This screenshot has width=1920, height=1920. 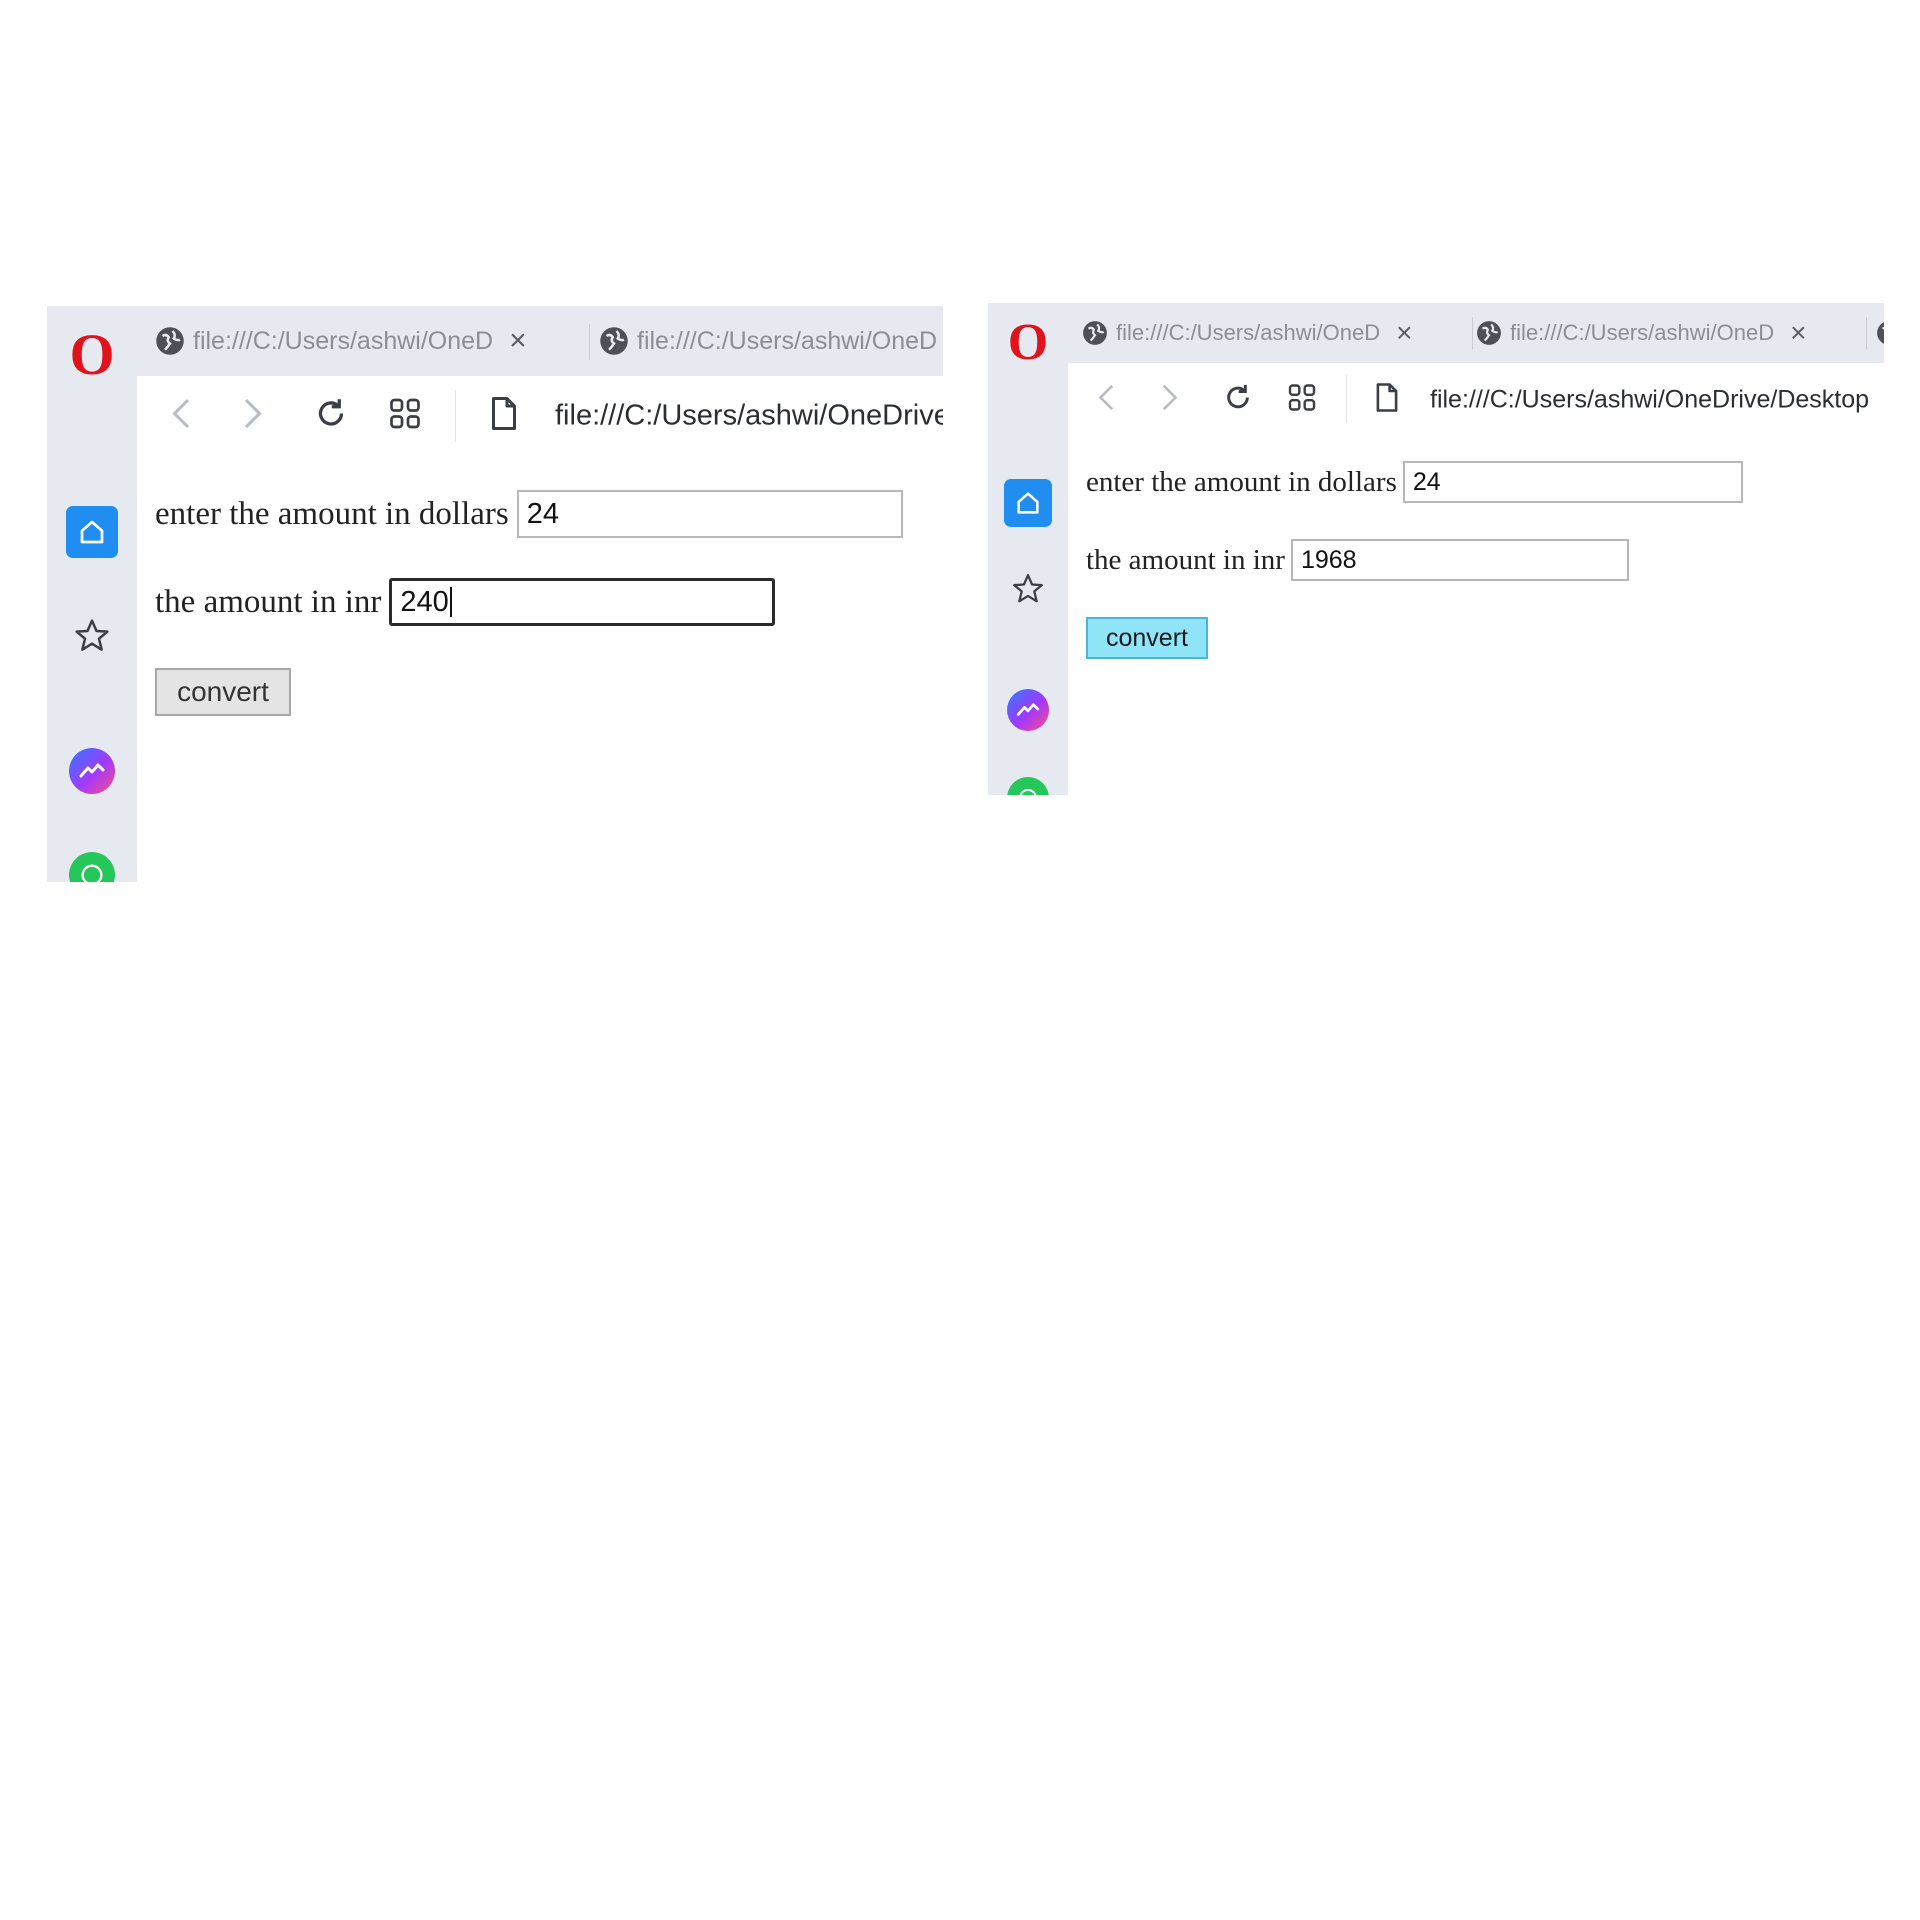 I want to click on inr-row: the amount in inr 240, so click(x=465, y=602).